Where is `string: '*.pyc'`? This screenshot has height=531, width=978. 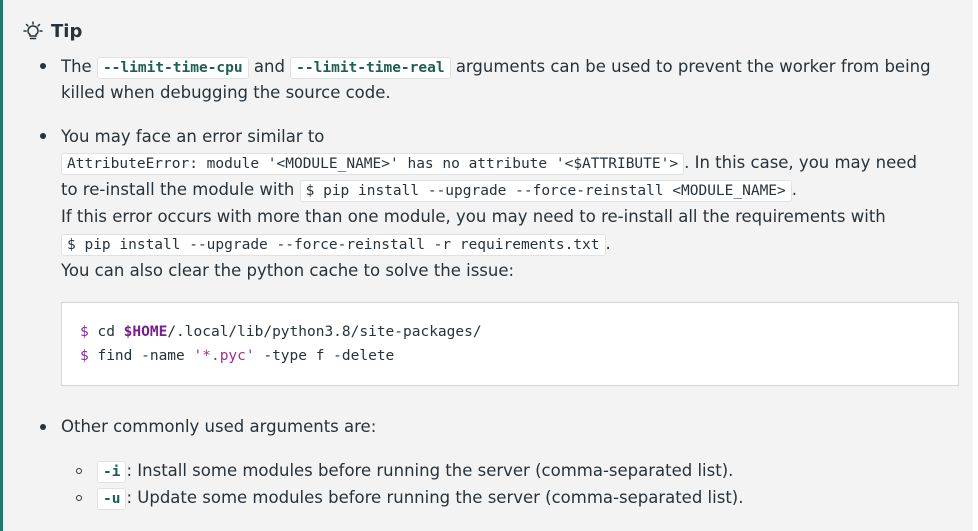 string: '*.pyc' is located at coordinates (224, 356).